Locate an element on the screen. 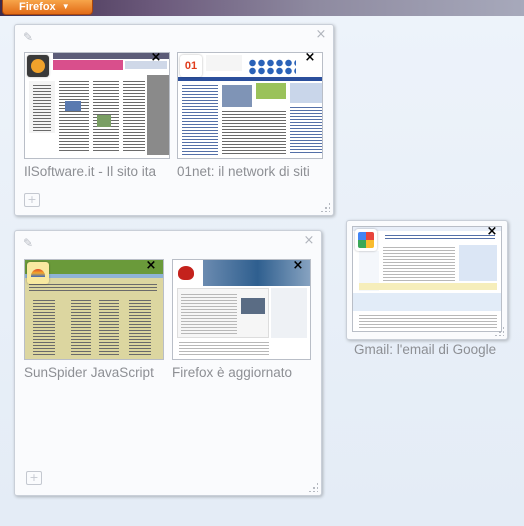  tab-ilsoftware: × IlSoftware.it - Il sito ita is located at coordinates (97, 115).